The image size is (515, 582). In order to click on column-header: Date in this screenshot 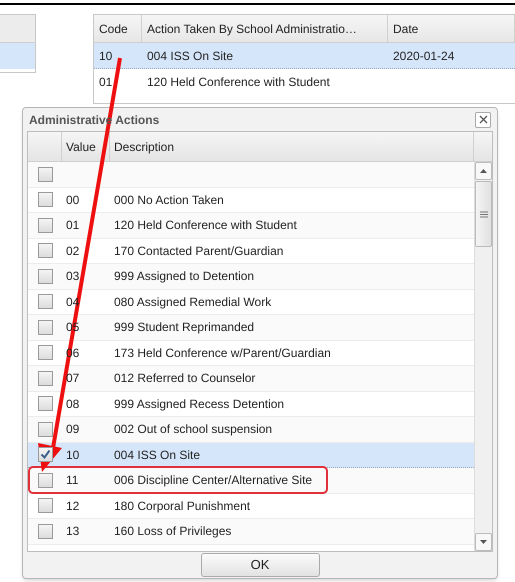, I will do `click(451, 28)`.